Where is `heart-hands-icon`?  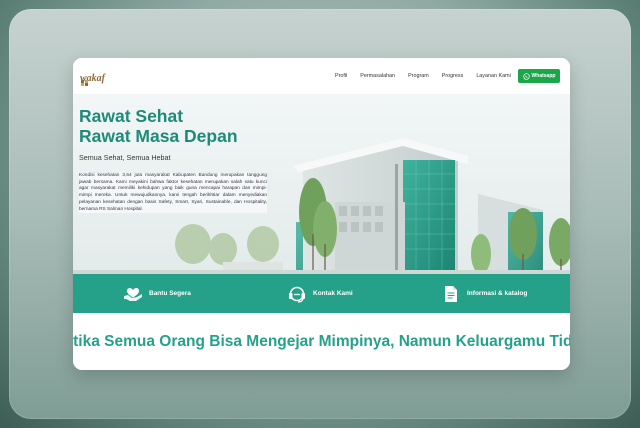 heart-hands-icon is located at coordinates (133, 294).